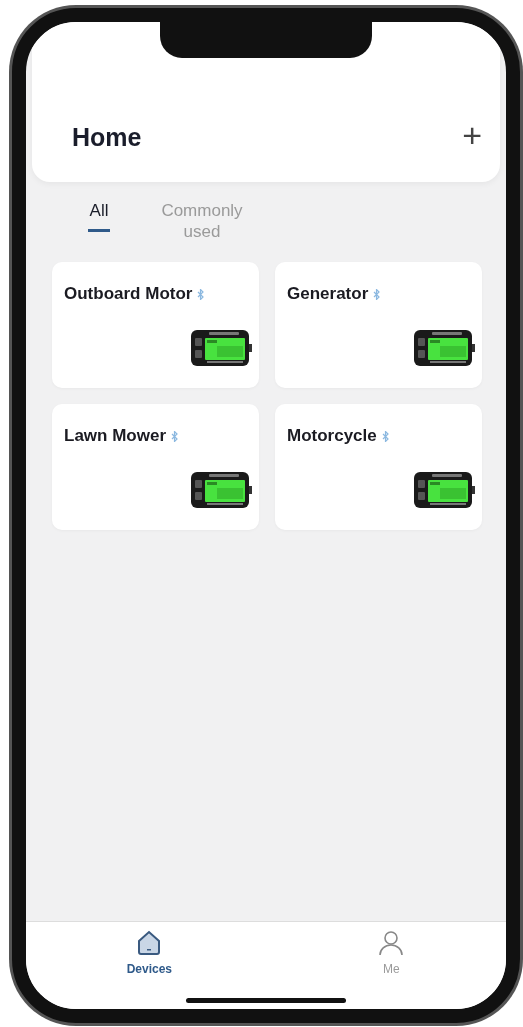 The height and width of the screenshot is (1027, 523). Describe the element at coordinates (378, 325) in the screenshot. I see `device-card: Generator` at that location.